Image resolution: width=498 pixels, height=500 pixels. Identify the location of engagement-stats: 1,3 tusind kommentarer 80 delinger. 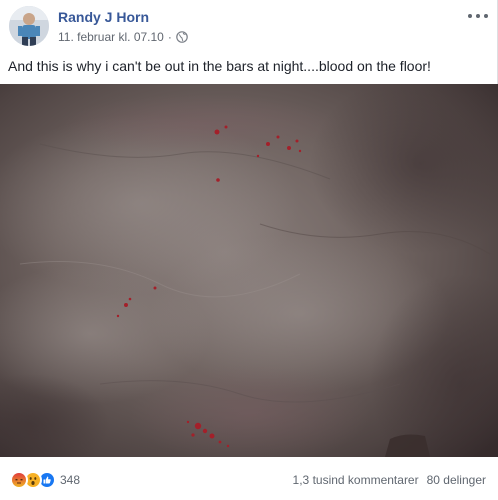
(389, 480).